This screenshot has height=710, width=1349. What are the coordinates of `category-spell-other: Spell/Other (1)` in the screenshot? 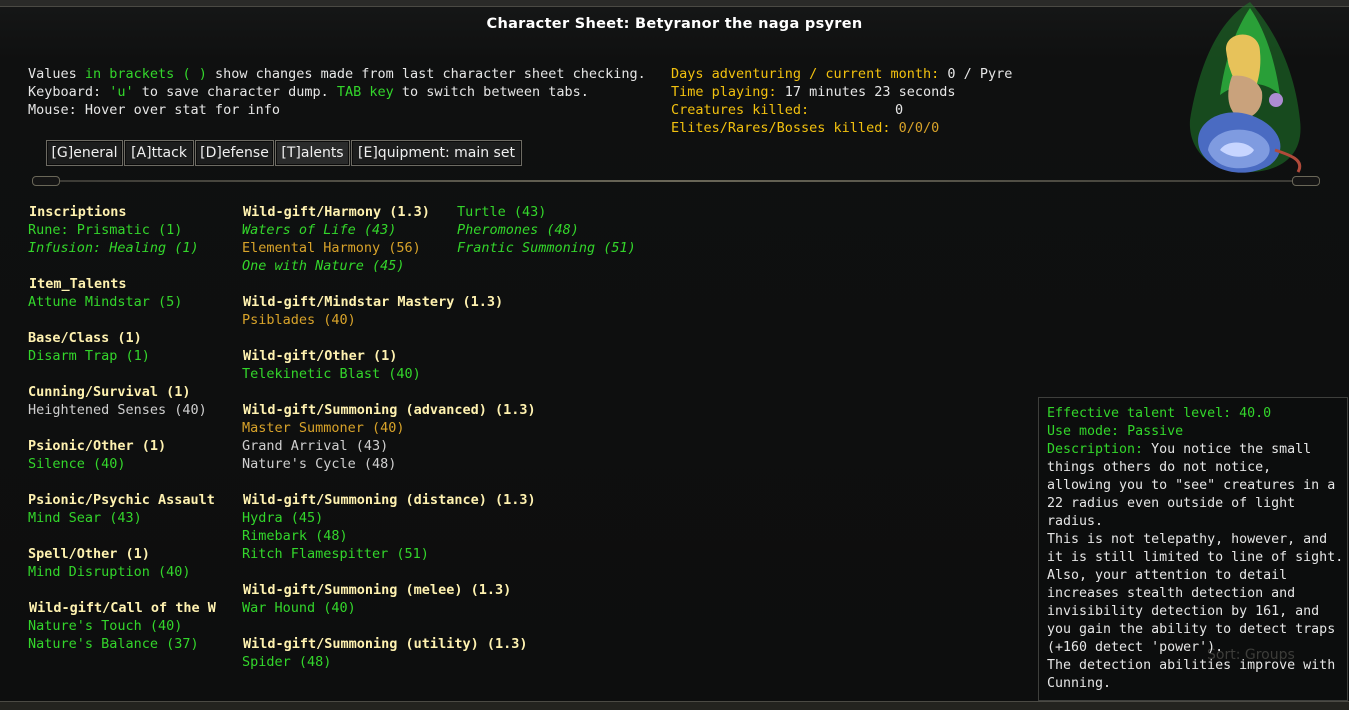 It's located at (89, 554).